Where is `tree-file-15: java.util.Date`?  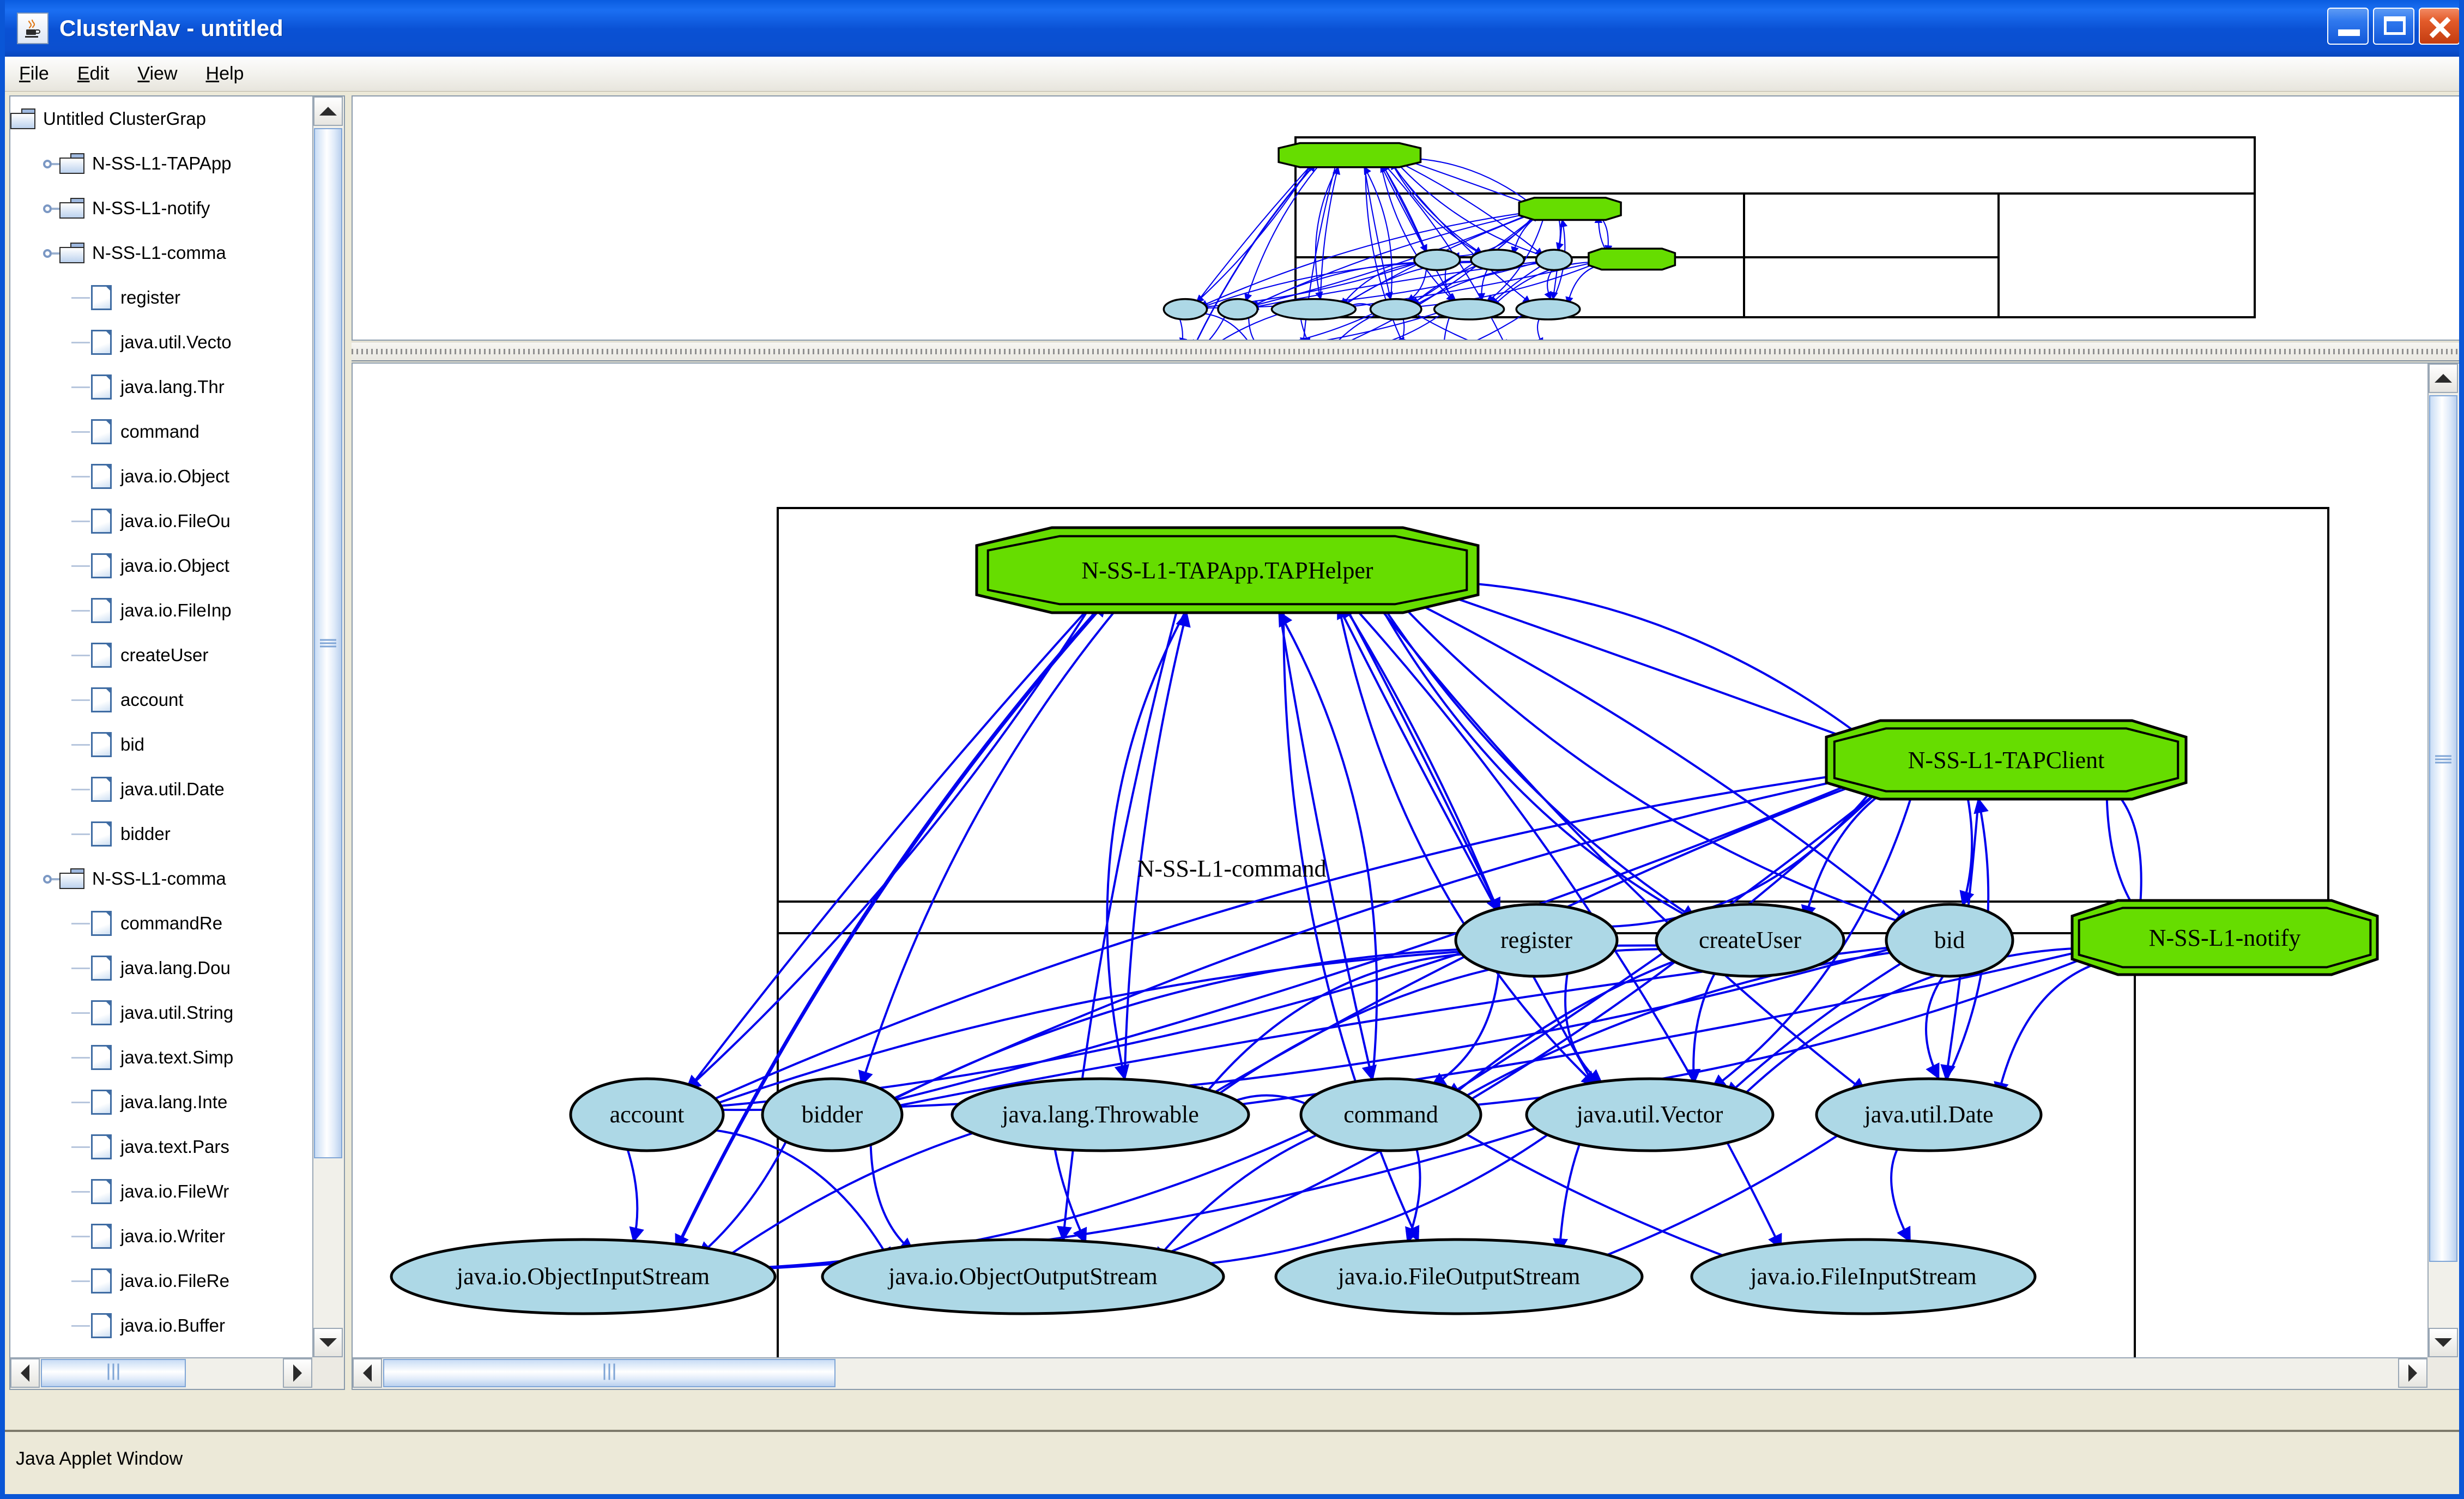 tree-file-15: java.util.Date is located at coordinates (161, 789).